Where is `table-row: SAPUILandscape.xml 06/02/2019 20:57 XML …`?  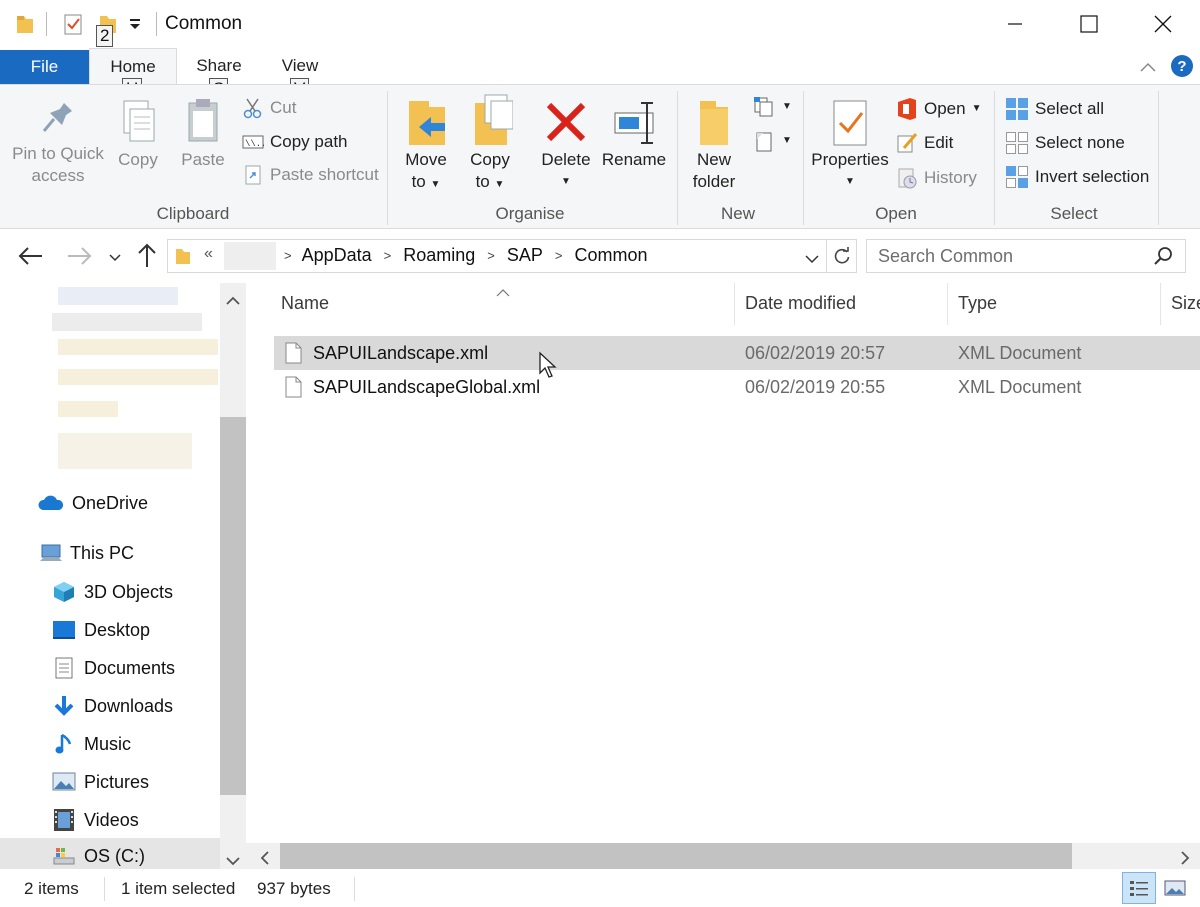
table-row: SAPUILandscape.xml 06/02/2019 20:57 XML … is located at coordinates (737, 353).